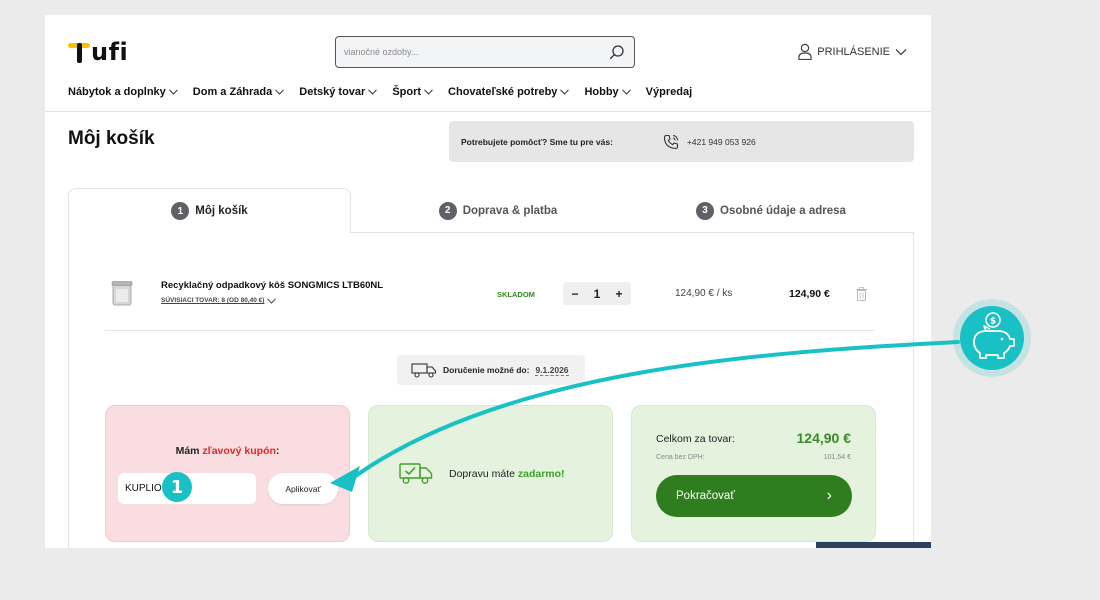 Image resolution: width=1100 pixels, height=600 pixels. What do you see at coordinates (122, 293) in the screenshot?
I see `product-image` at bounding box center [122, 293].